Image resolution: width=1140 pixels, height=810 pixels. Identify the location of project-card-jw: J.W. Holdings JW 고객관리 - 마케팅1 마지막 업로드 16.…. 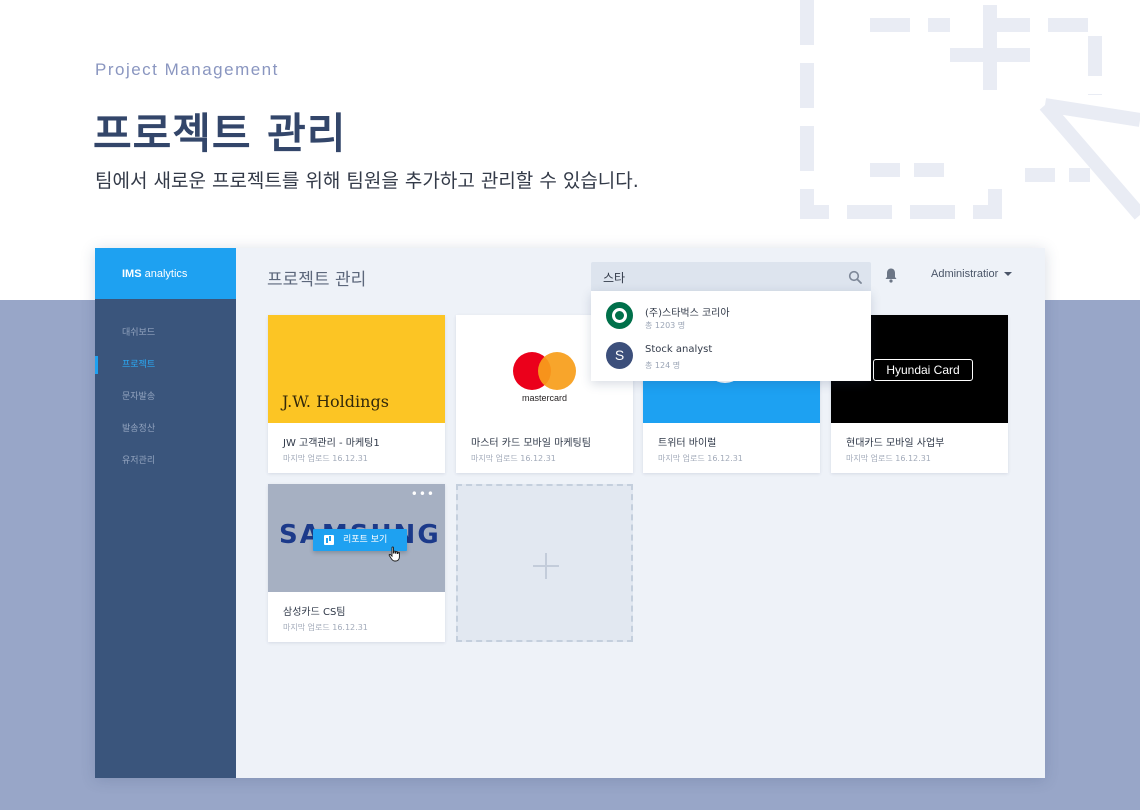
(356, 394).